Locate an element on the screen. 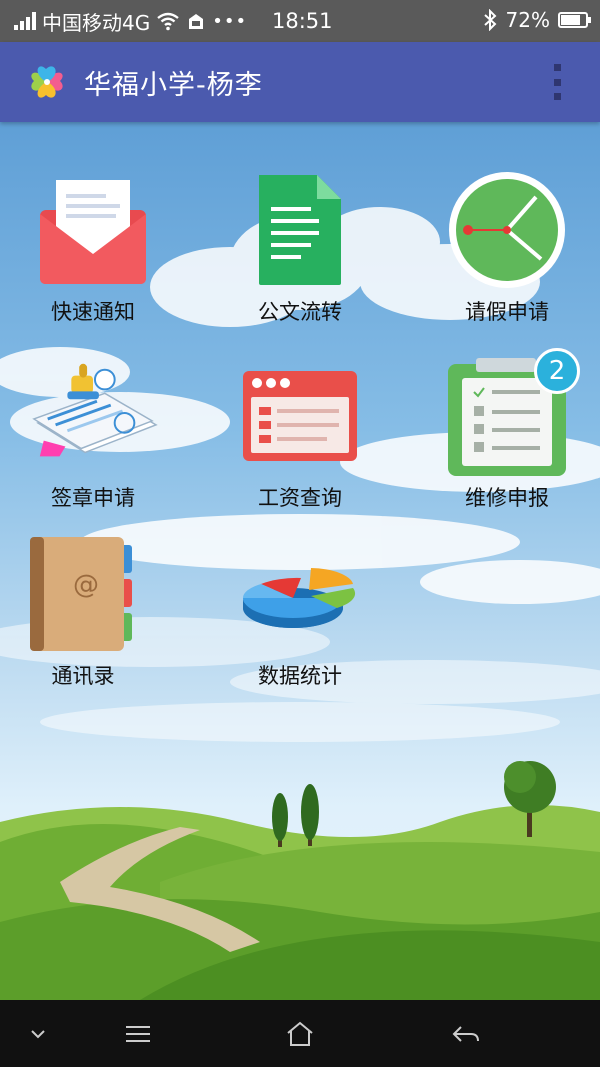  grid-item-label: 请假申请 is located at coordinates (507, 312).